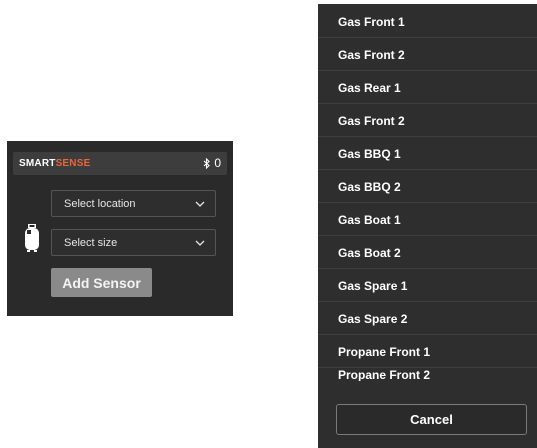 The image size is (537, 448). Describe the element at coordinates (427, 22) in the screenshot. I see `dropdown-option: Gas Front 1` at that location.